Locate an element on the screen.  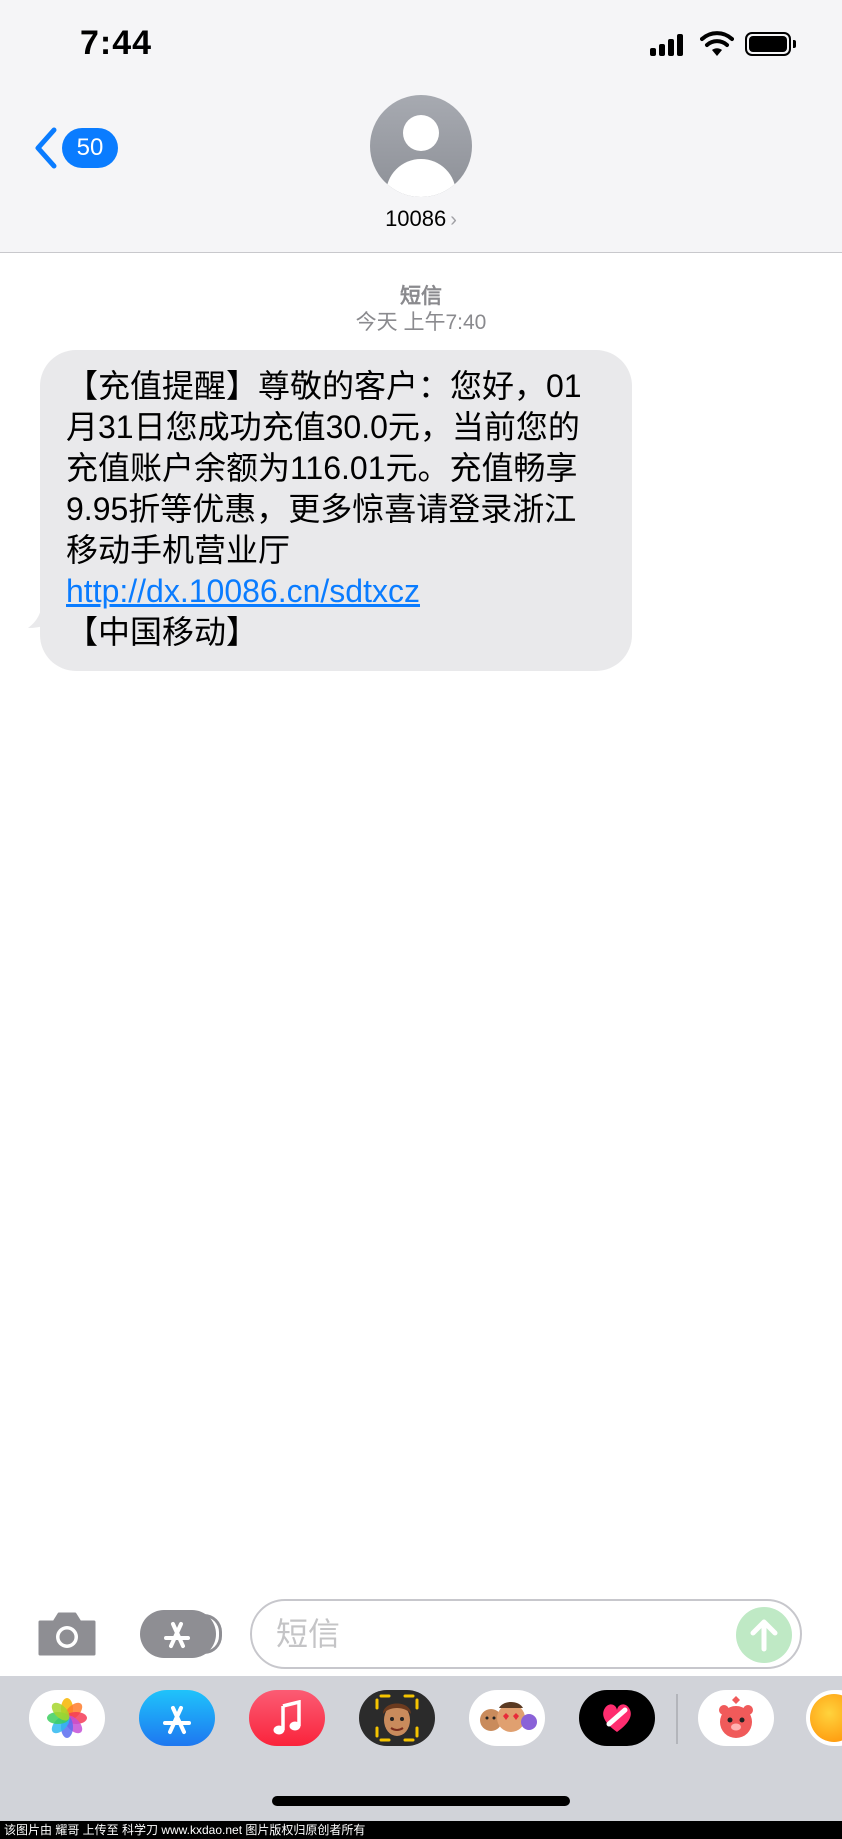
pink-monster-glyph is located at coordinates (736, 1717).